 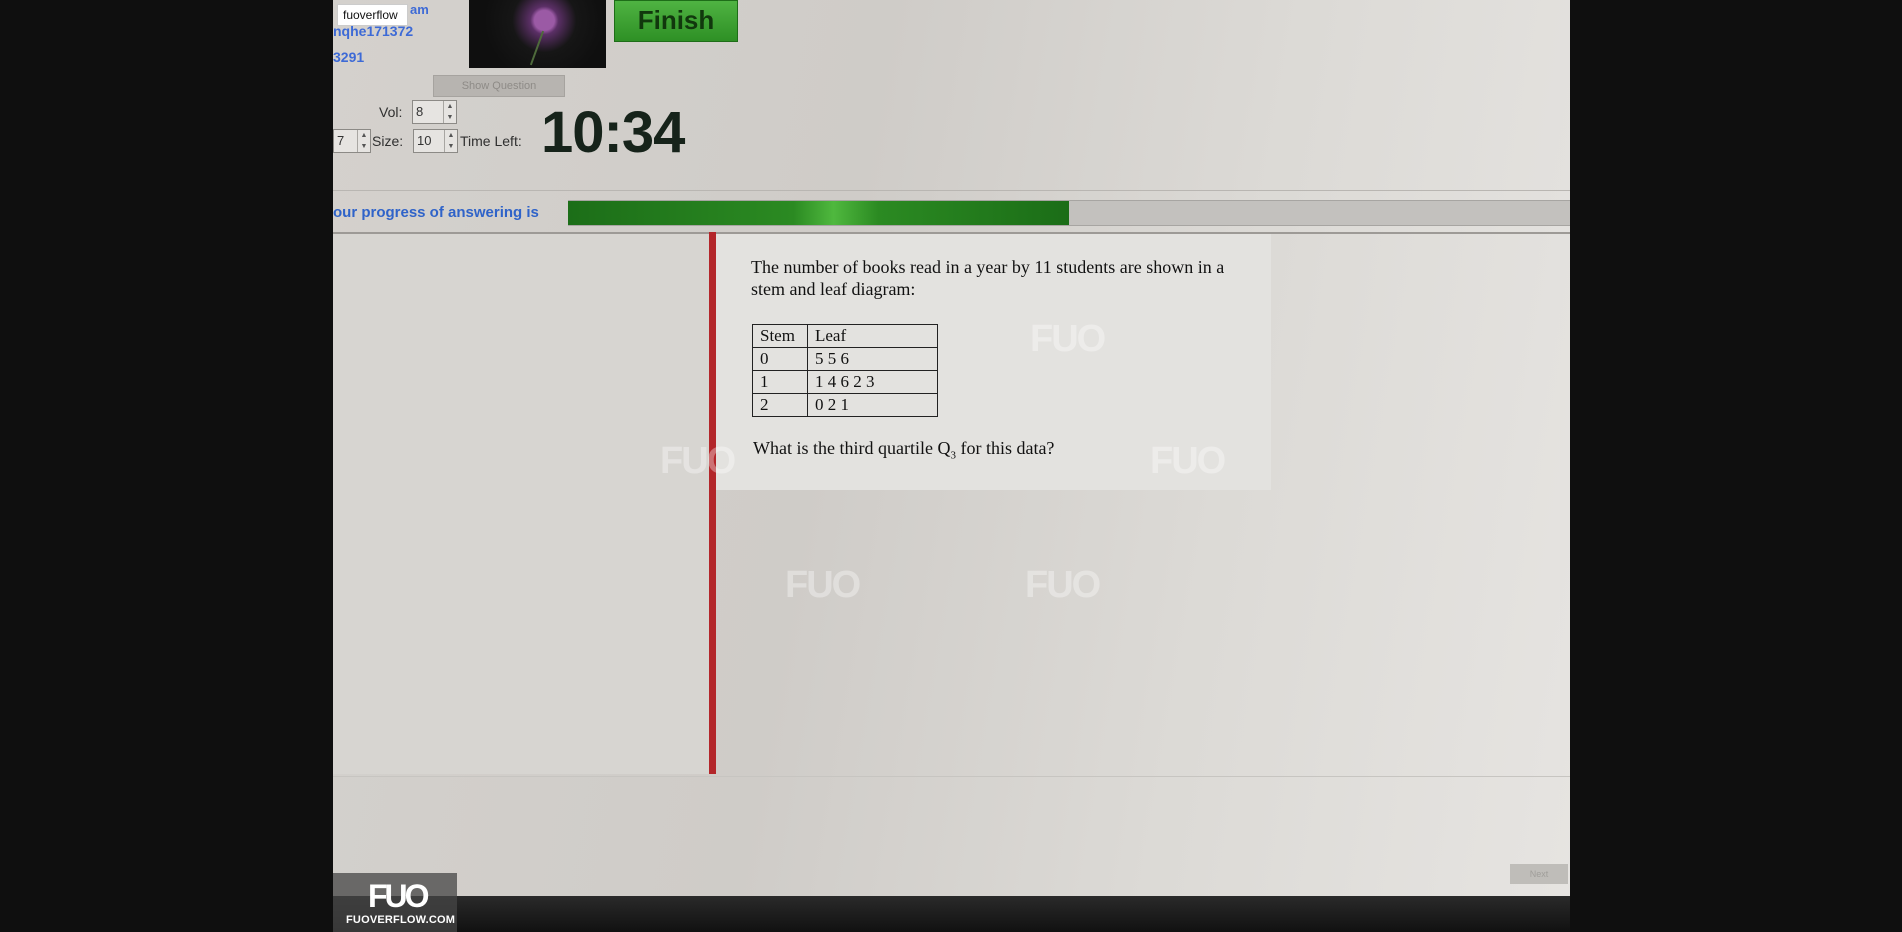 I want to click on stem-cell: 1, so click(x=780, y=382).